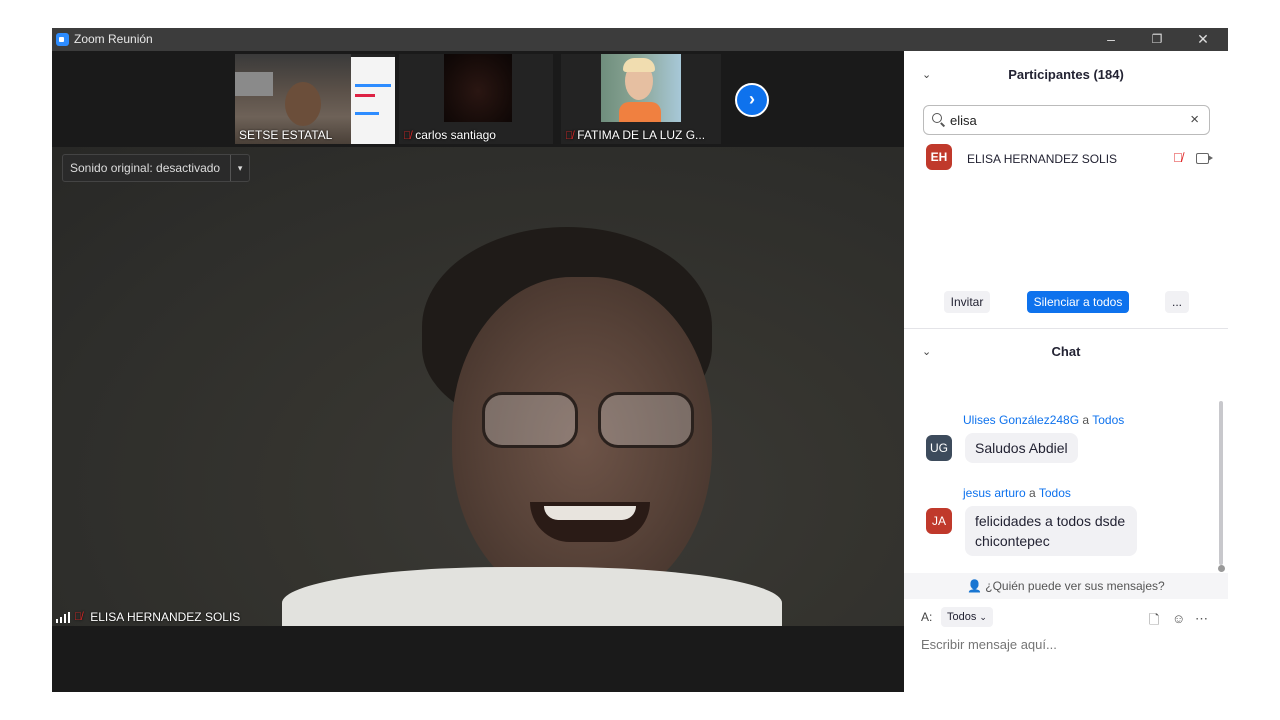  What do you see at coordinates (939, 521) in the screenshot?
I see `avatar: JA` at bounding box center [939, 521].